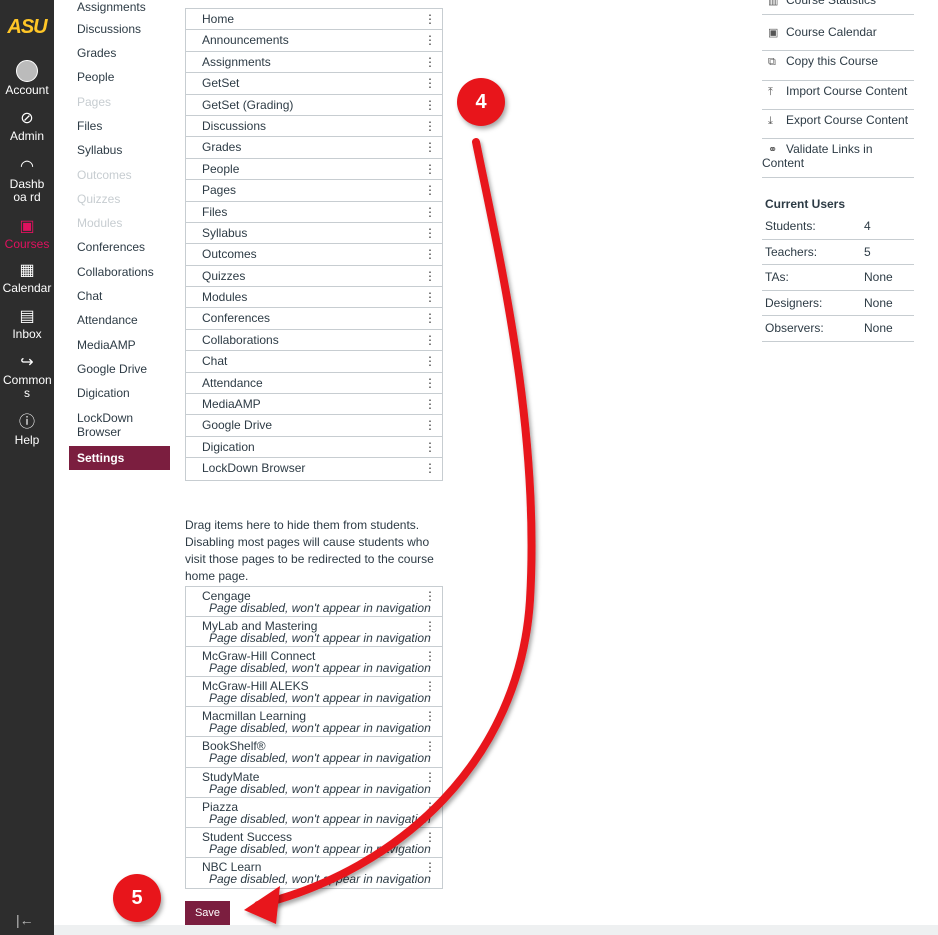 The height and width of the screenshot is (935, 938). I want to click on annotation-arrow-head, so click(262, 905).